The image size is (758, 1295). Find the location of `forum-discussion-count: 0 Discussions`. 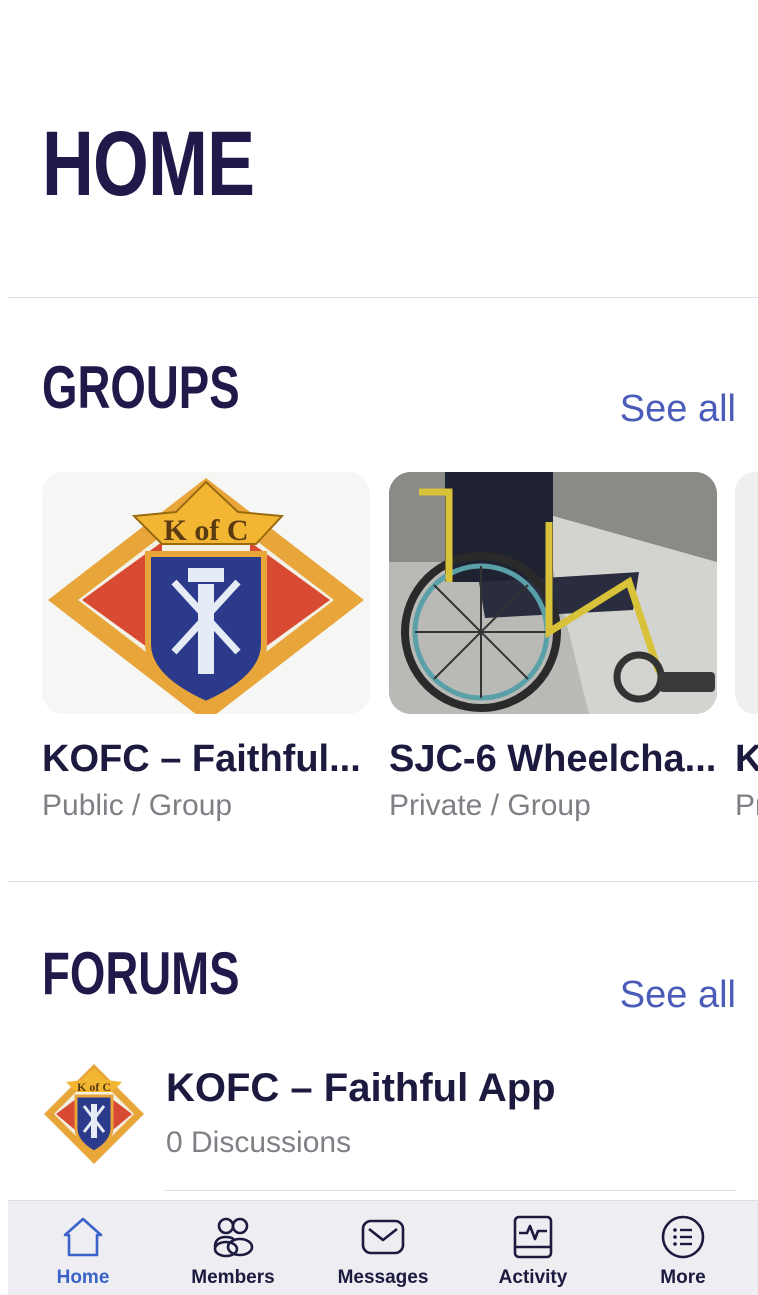

forum-discussion-count: 0 Discussions is located at coordinates (259, 1142).